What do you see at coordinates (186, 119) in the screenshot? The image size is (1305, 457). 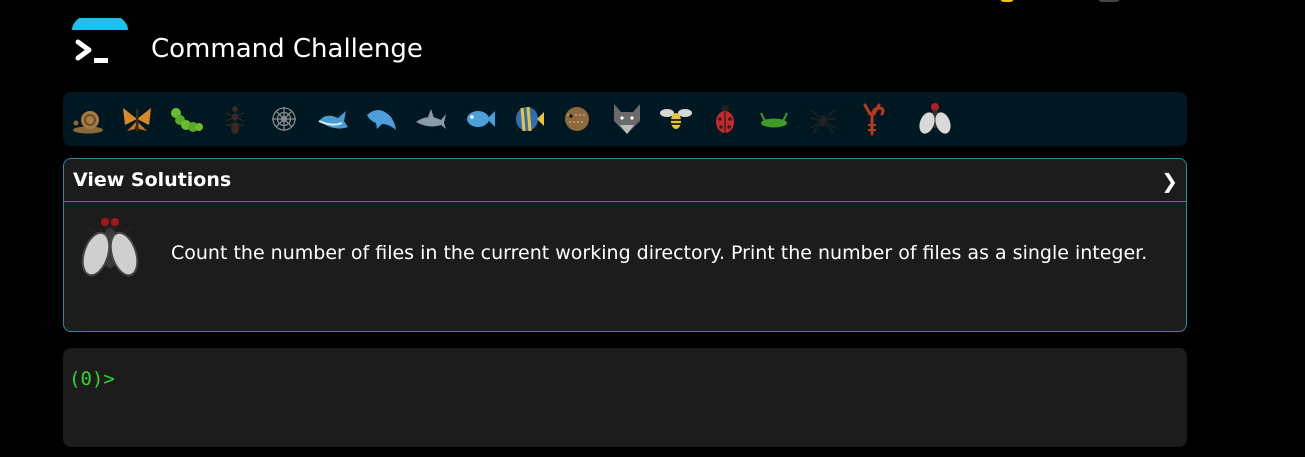 I see `caterpillar-icon` at bounding box center [186, 119].